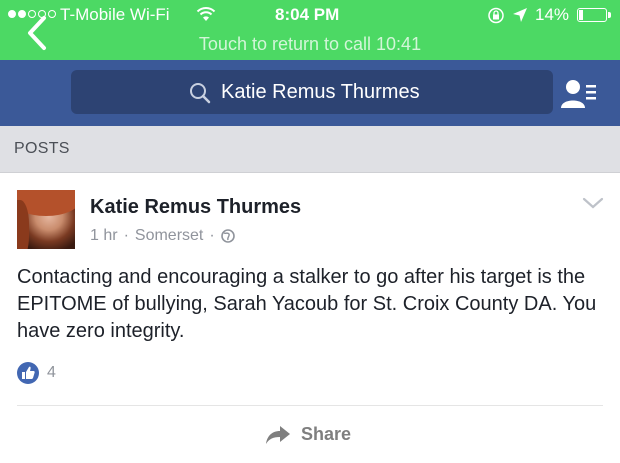  I want to click on friend-requests-icon, so click(579, 94).